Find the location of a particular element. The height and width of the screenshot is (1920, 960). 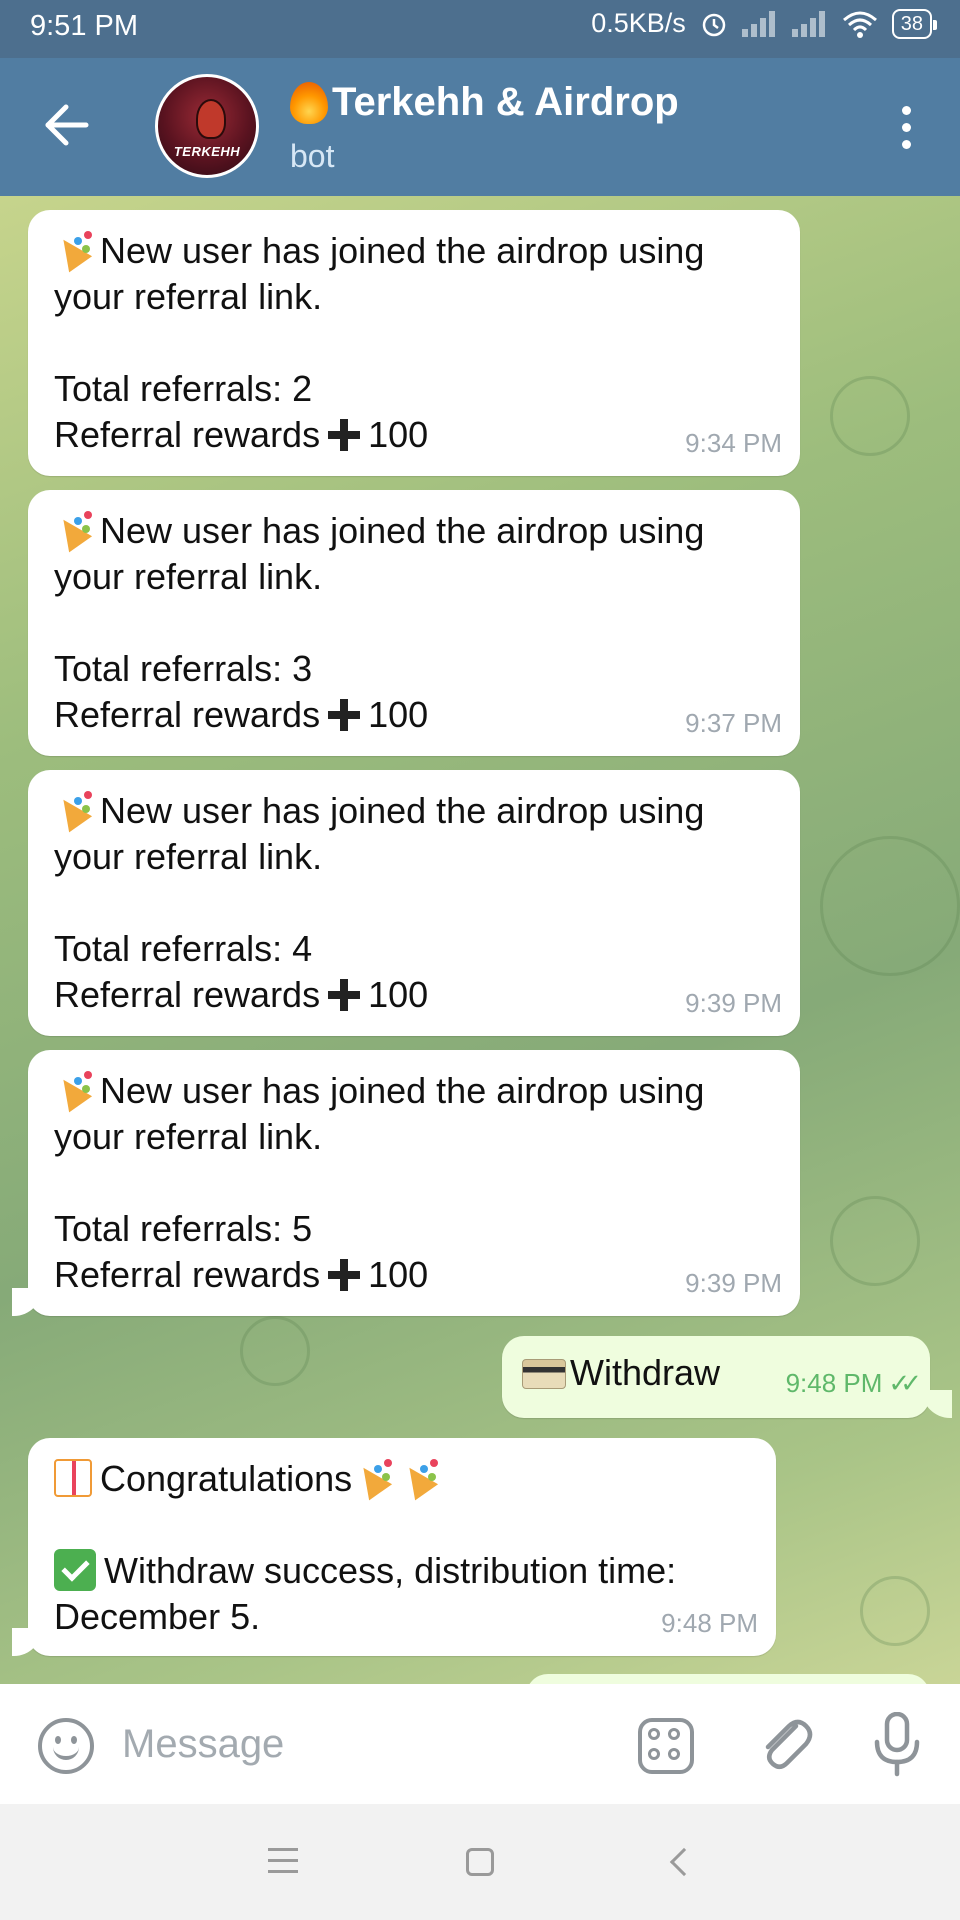

recent-apps-icon is located at coordinates (283, 1864).